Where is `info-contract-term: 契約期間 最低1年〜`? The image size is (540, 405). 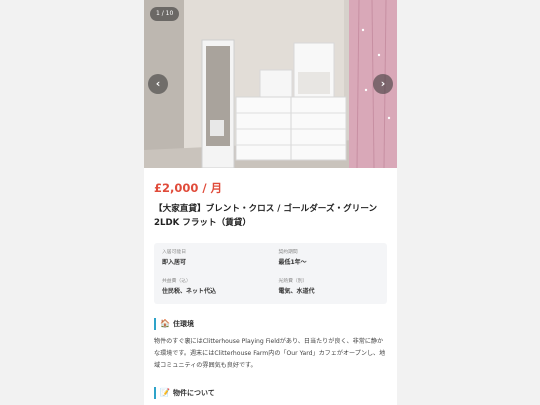
info-contract-term: 契約期間 最低1年〜 is located at coordinates (329, 258).